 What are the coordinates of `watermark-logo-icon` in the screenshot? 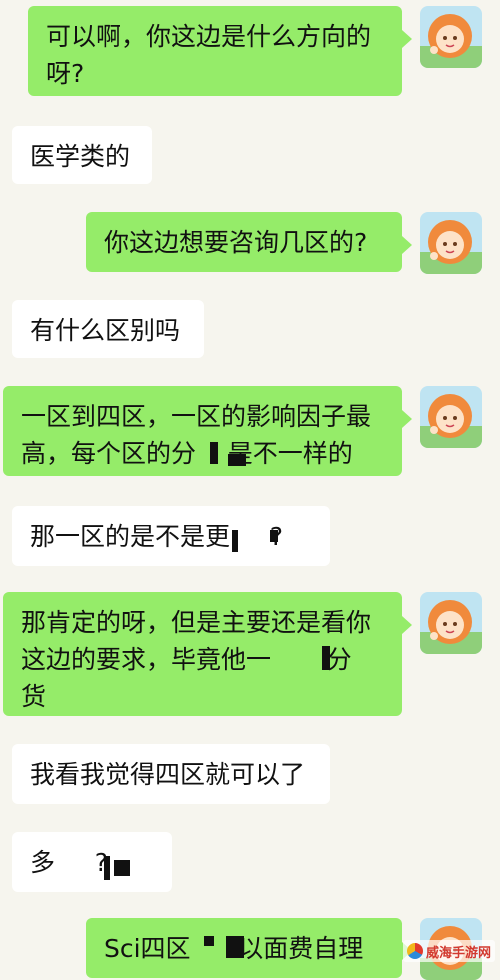 It's located at (415, 951).